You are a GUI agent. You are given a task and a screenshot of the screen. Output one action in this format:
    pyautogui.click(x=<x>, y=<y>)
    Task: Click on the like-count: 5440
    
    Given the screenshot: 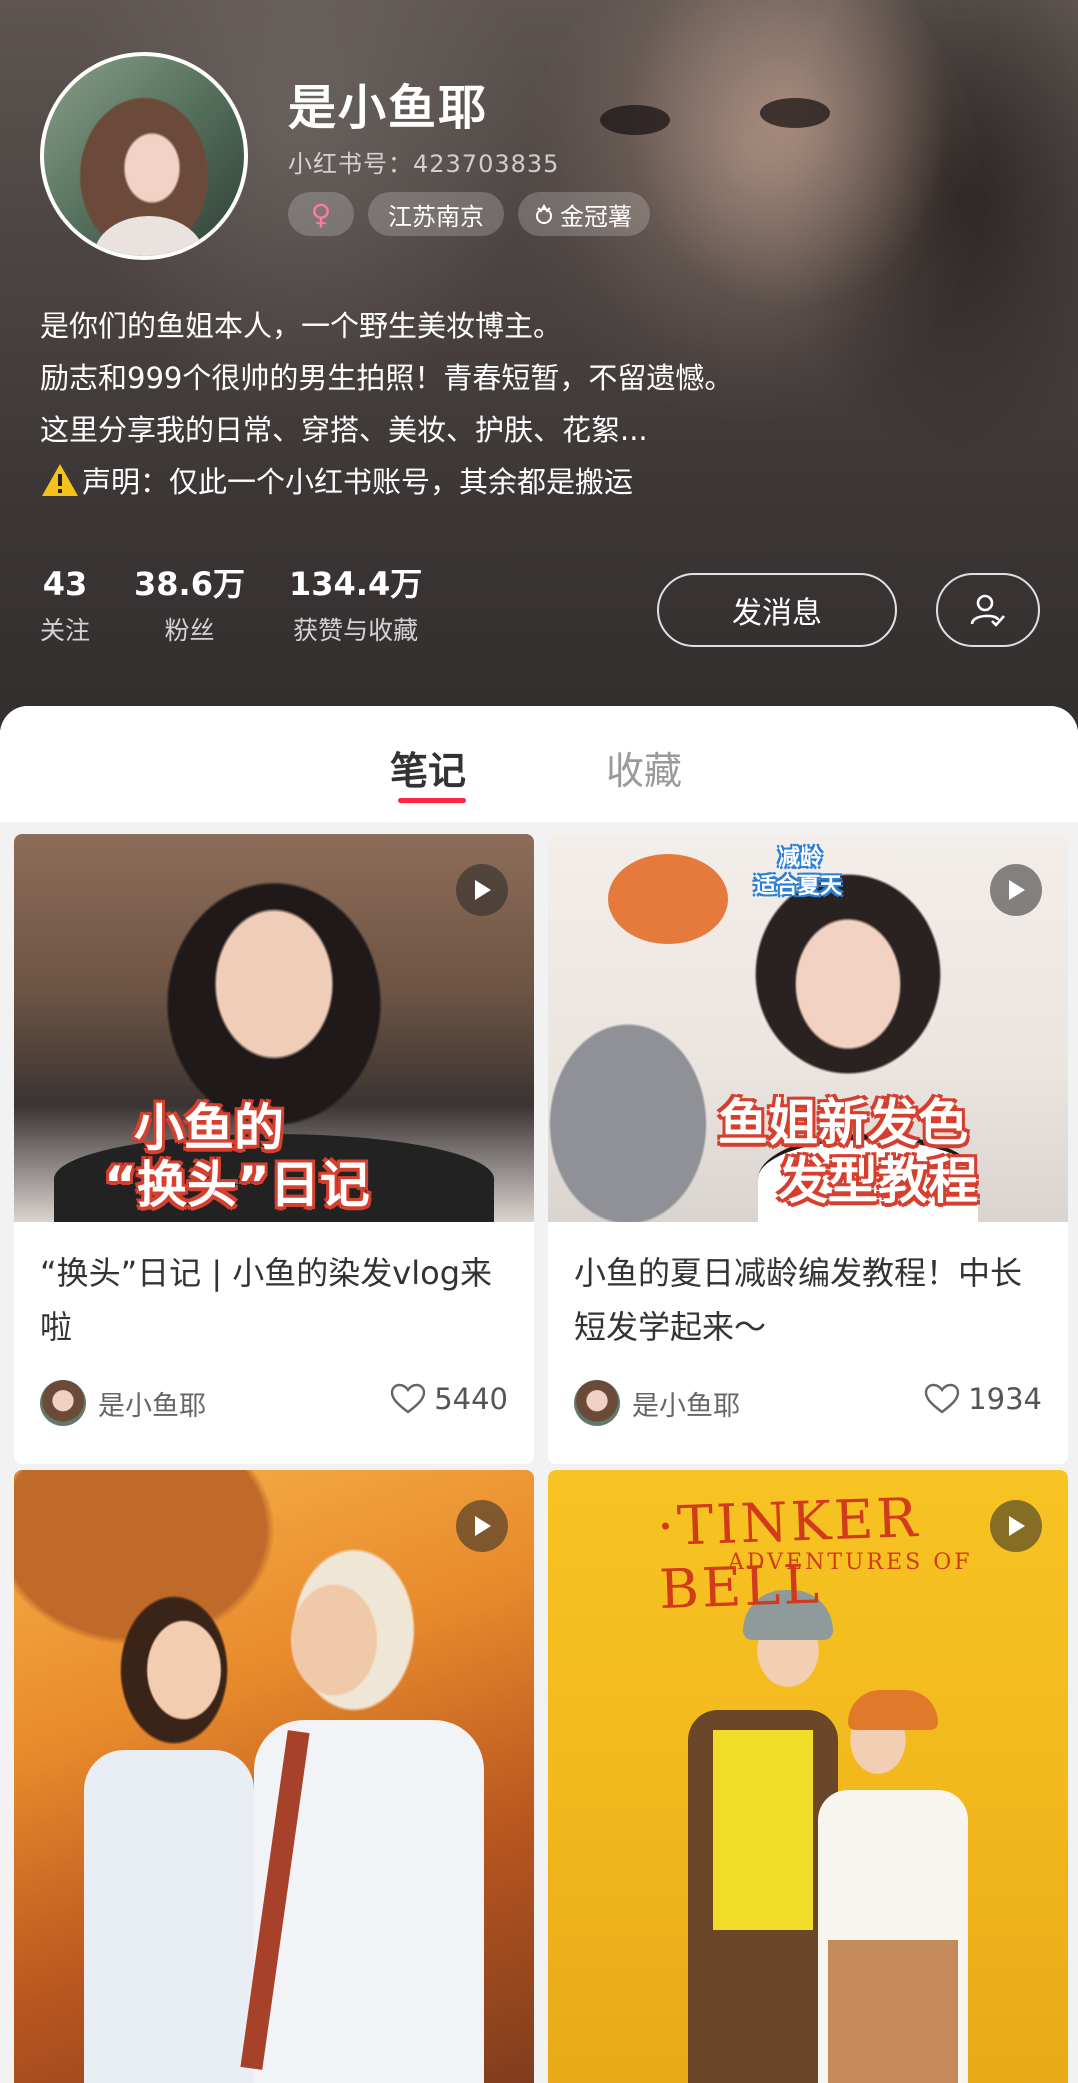 What is the action you would take?
    pyautogui.click(x=471, y=1399)
    